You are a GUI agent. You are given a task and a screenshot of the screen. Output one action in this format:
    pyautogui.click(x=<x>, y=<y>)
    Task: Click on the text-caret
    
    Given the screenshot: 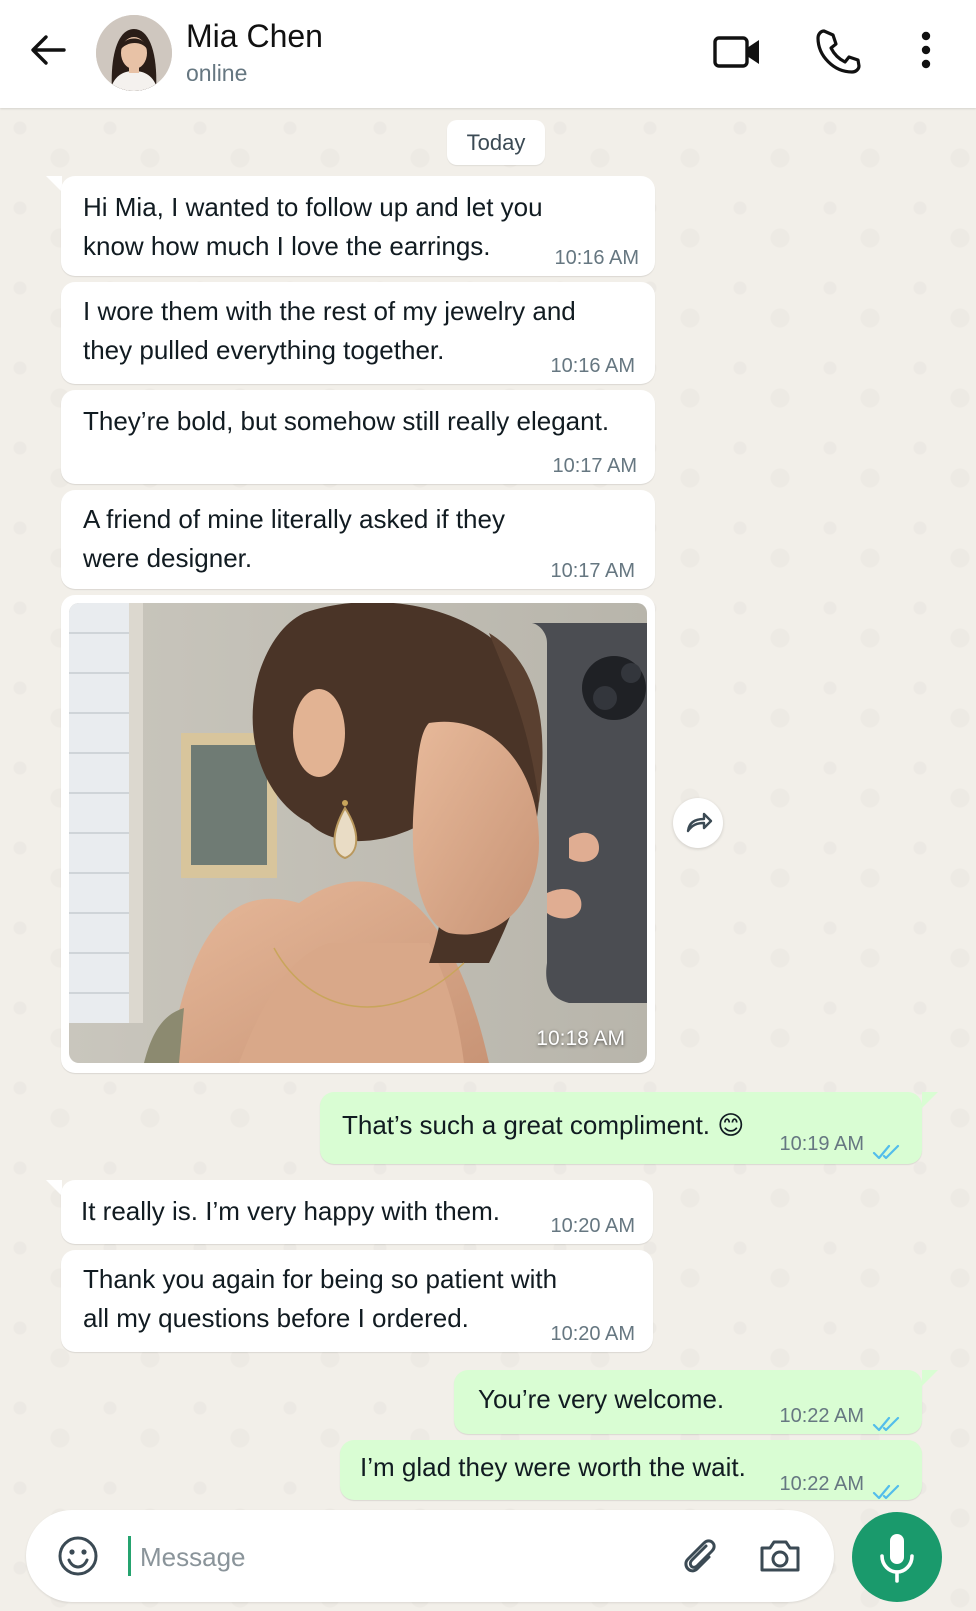 What is the action you would take?
    pyautogui.click(x=129, y=1556)
    